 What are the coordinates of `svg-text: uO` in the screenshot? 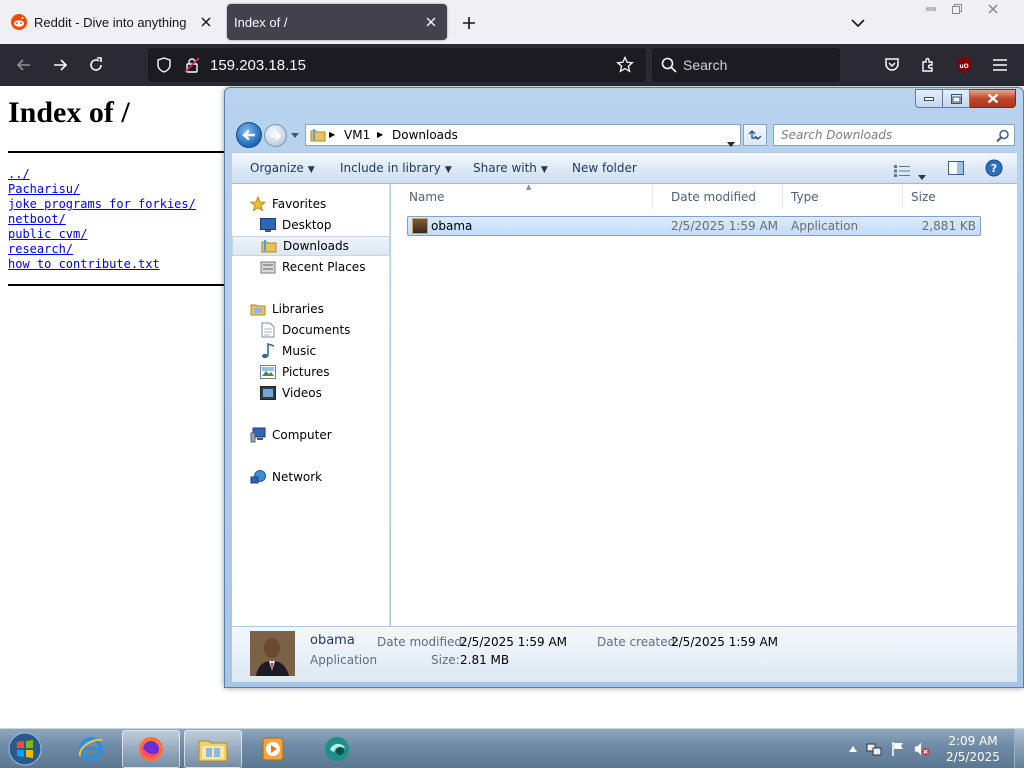 It's located at (963, 66).